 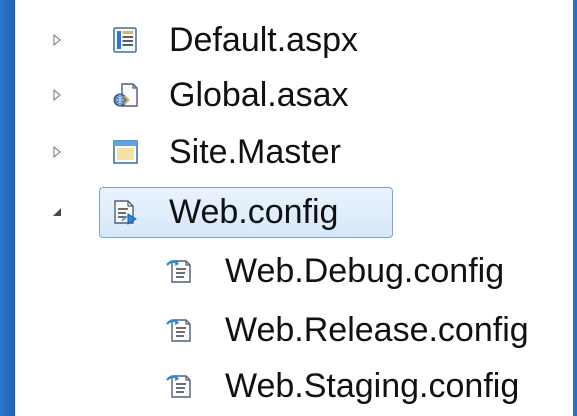 I want to click on web-config-icon, so click(x=125, y=212).